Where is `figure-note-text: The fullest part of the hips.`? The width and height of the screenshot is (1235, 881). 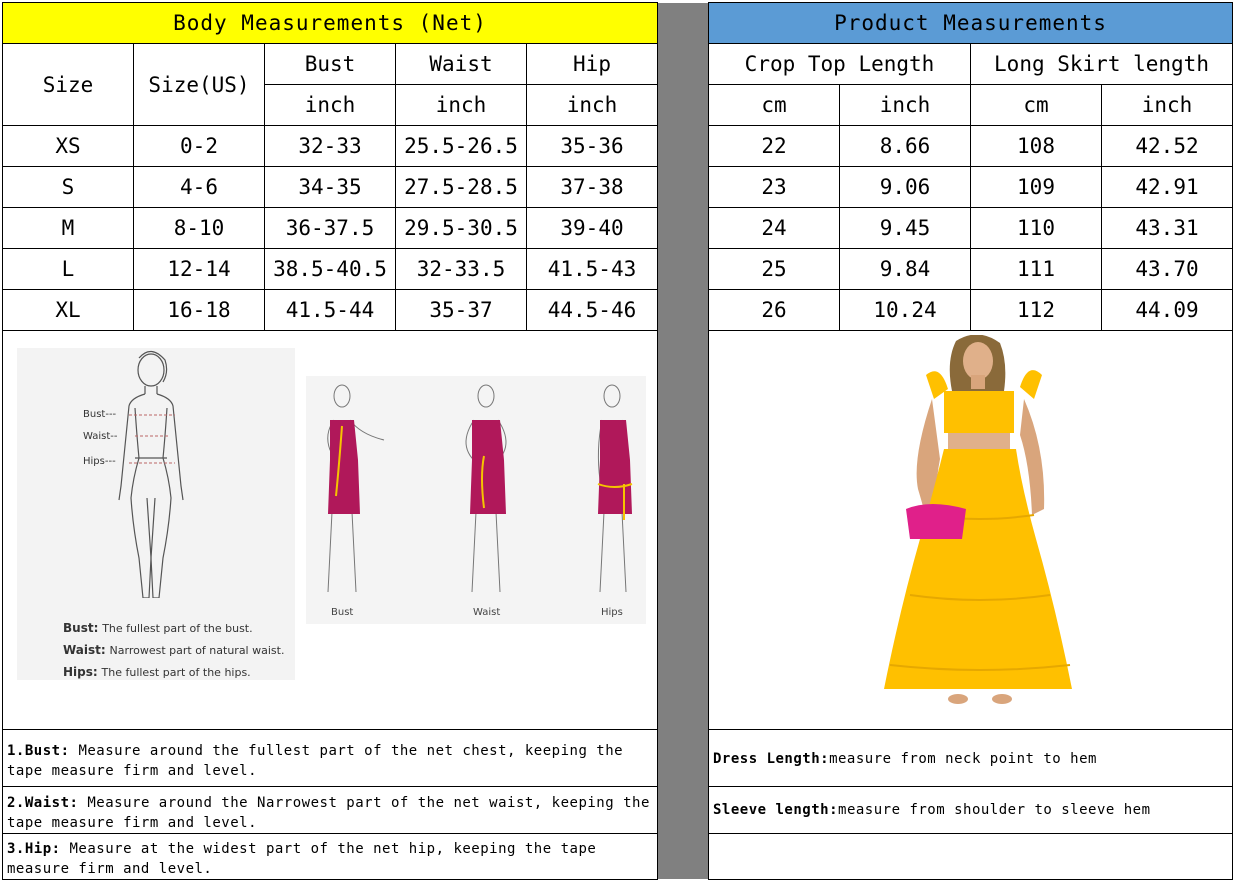
figure-note-text: The fullest part of the hips. is located at coordinates (176, 672).